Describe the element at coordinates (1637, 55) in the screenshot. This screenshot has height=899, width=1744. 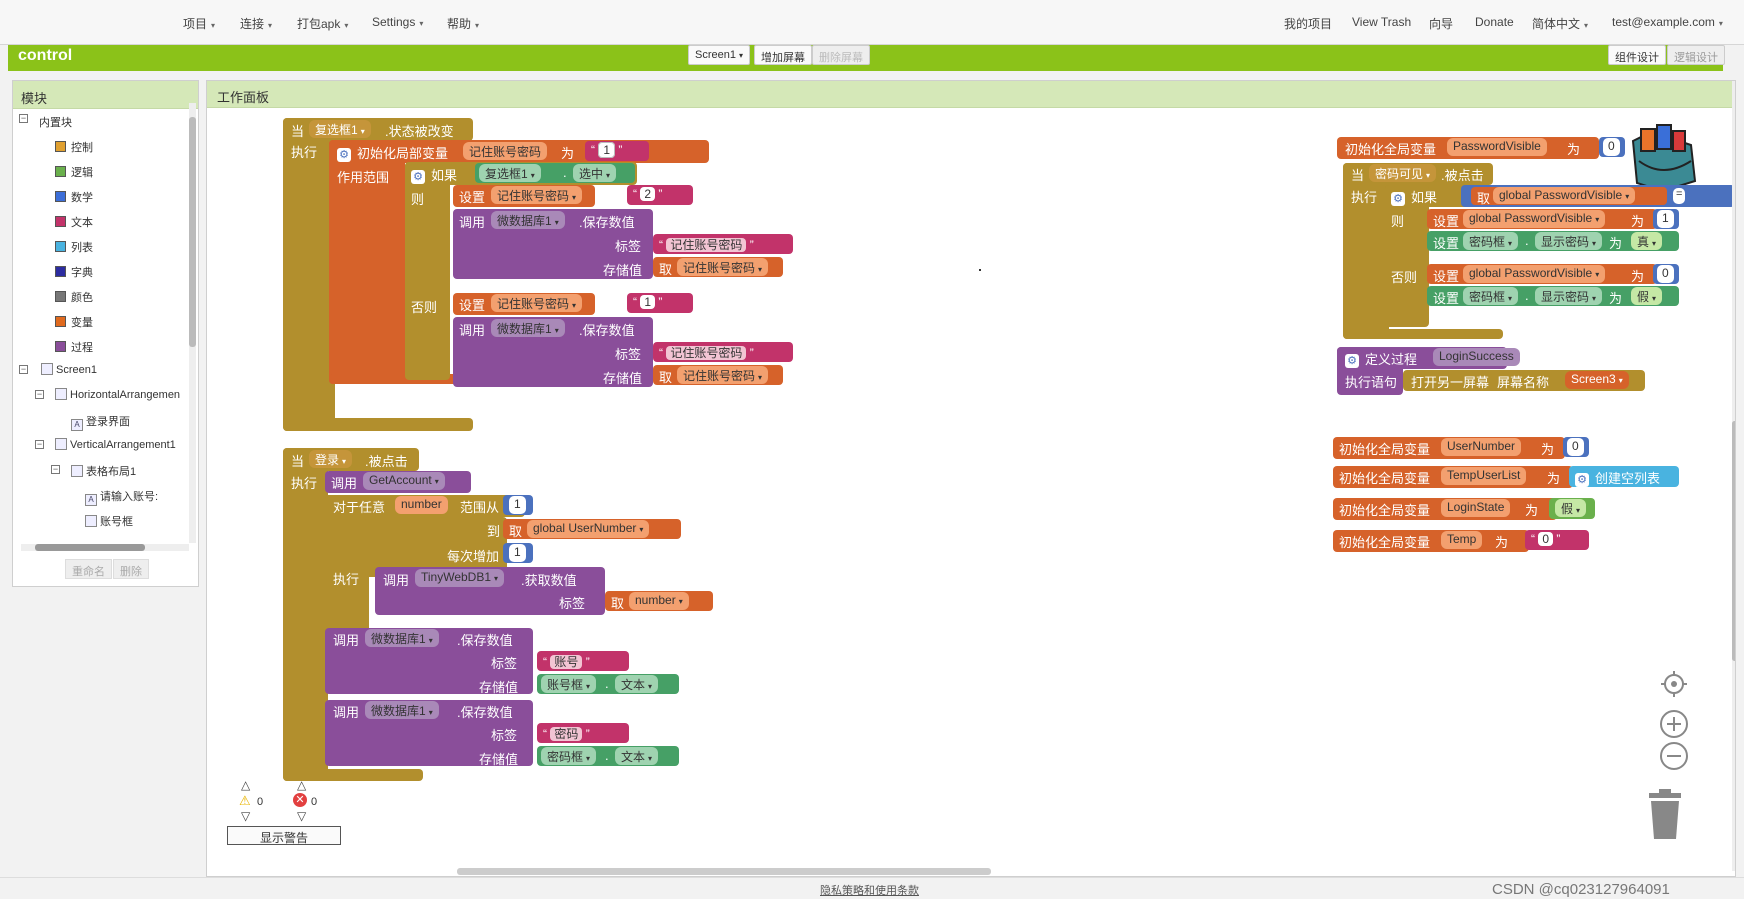
I see `designer-button: 组件设计` at that location.